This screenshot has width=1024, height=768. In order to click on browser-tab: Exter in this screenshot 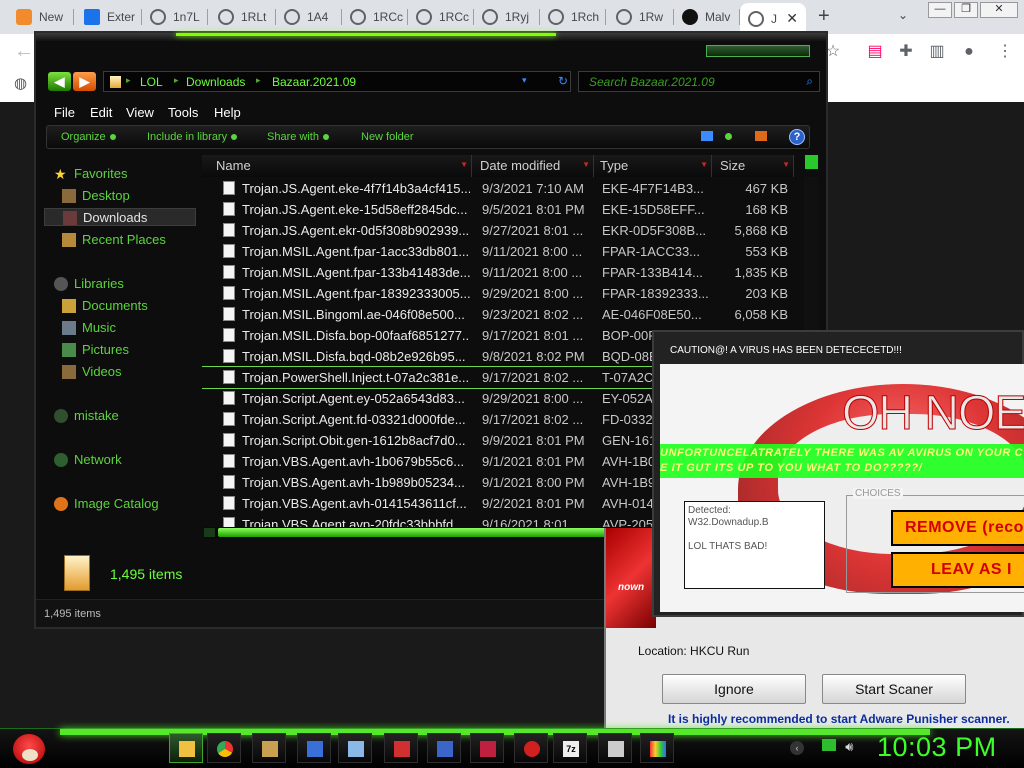, I will do `click(109, 17)`.